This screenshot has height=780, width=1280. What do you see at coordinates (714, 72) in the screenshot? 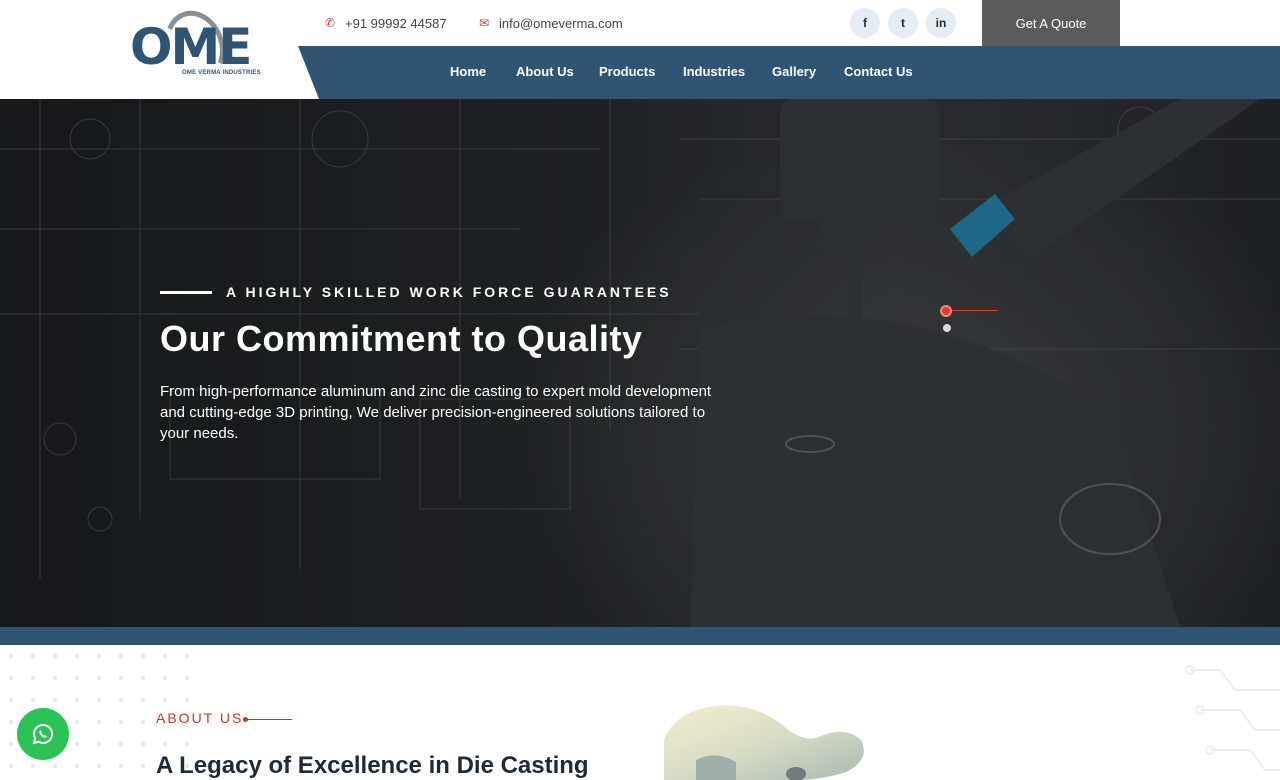
I see `nav-item-industries: Industries` at bounding box center [714, 72].